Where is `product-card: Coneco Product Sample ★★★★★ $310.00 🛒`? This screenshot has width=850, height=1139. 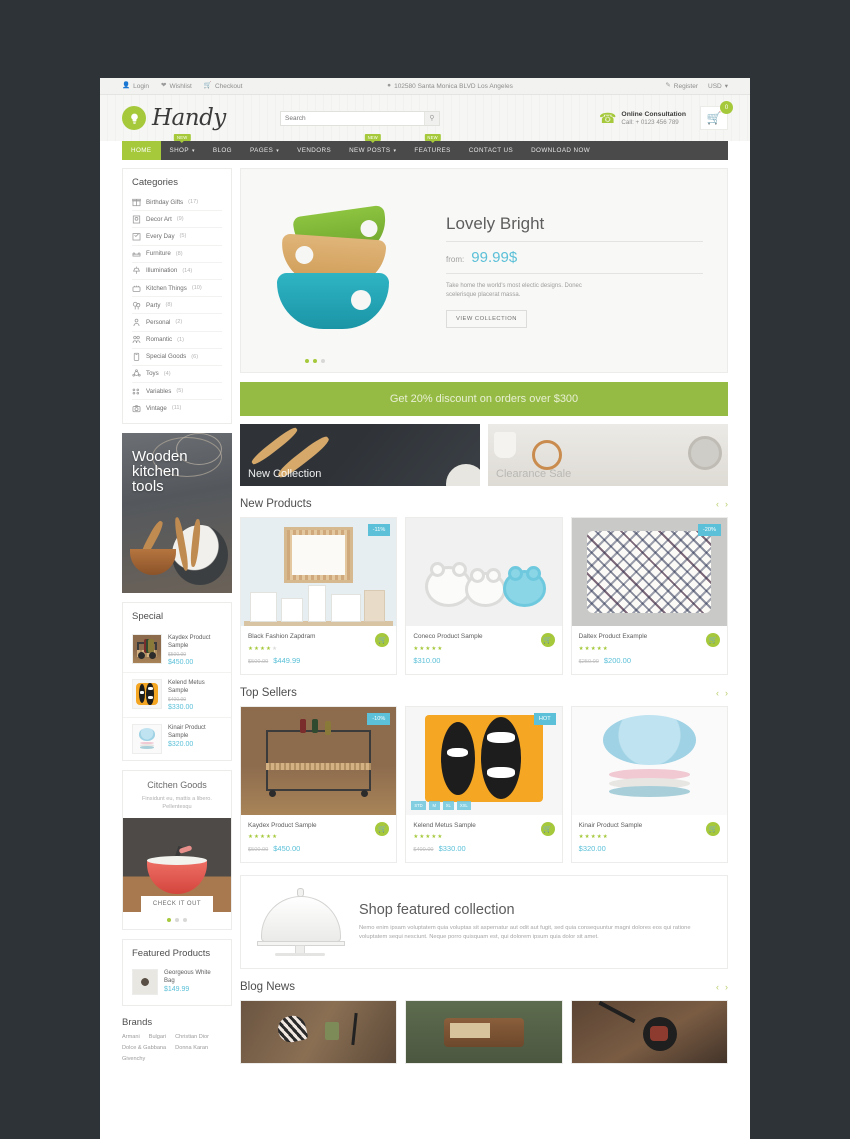 product-card: Coneco Product Sample ★★★★★ $310.00 🛒 is located at coordinates (484, 596).